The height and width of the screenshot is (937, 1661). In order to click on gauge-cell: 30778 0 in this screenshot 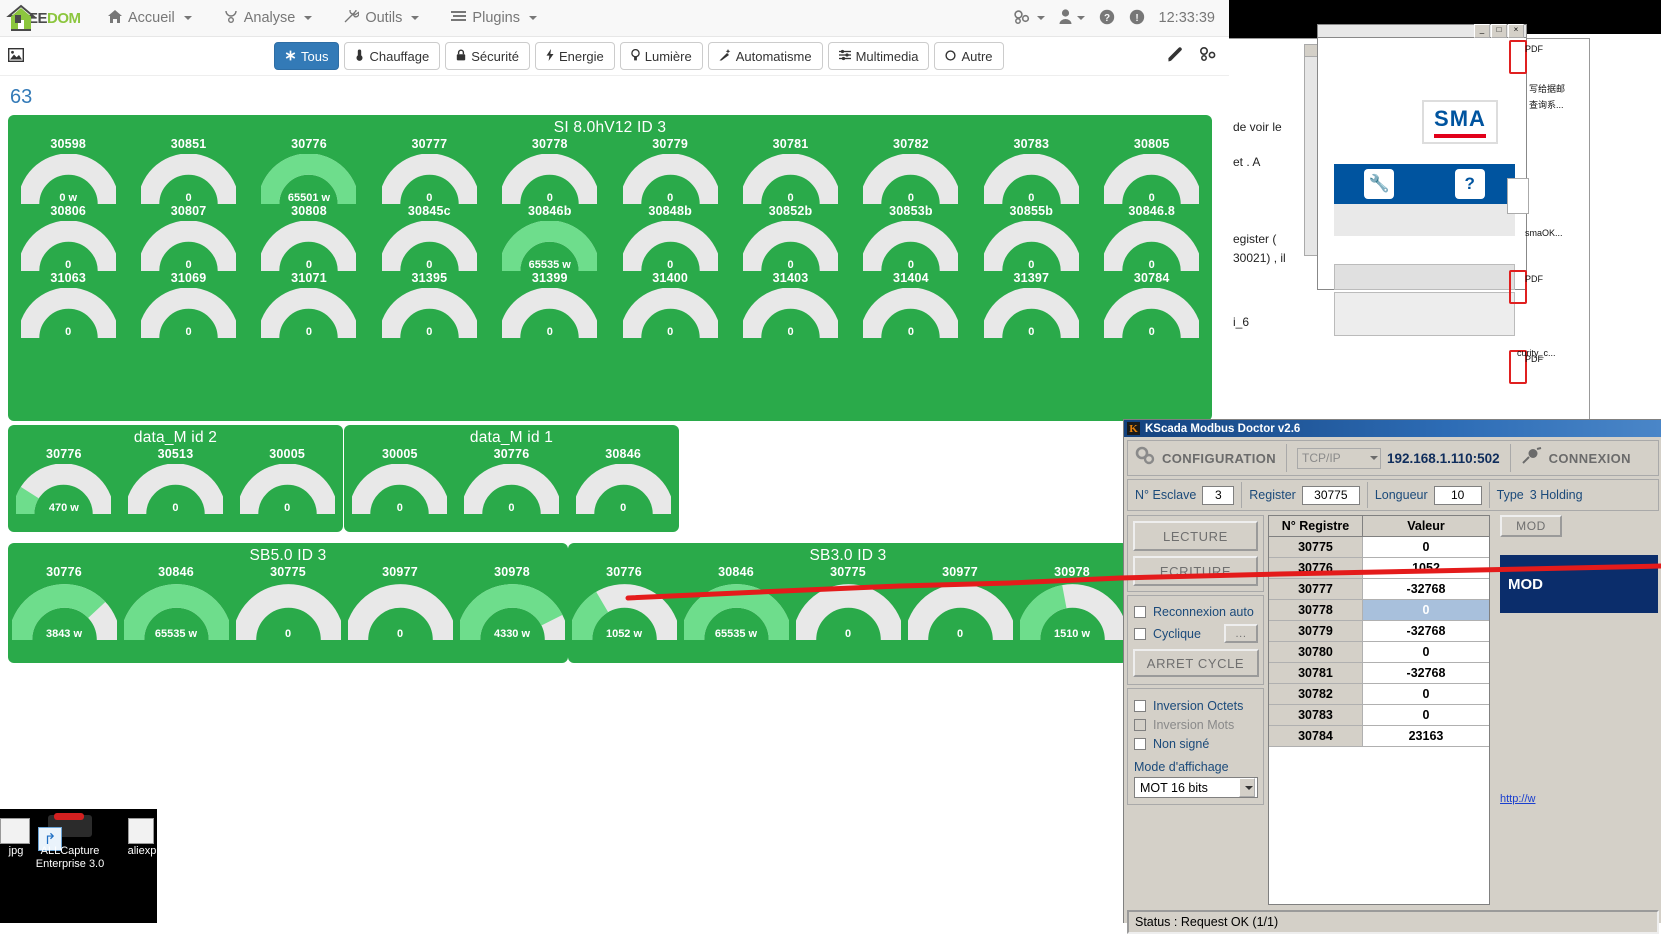, I will do `click(550, 170)`.